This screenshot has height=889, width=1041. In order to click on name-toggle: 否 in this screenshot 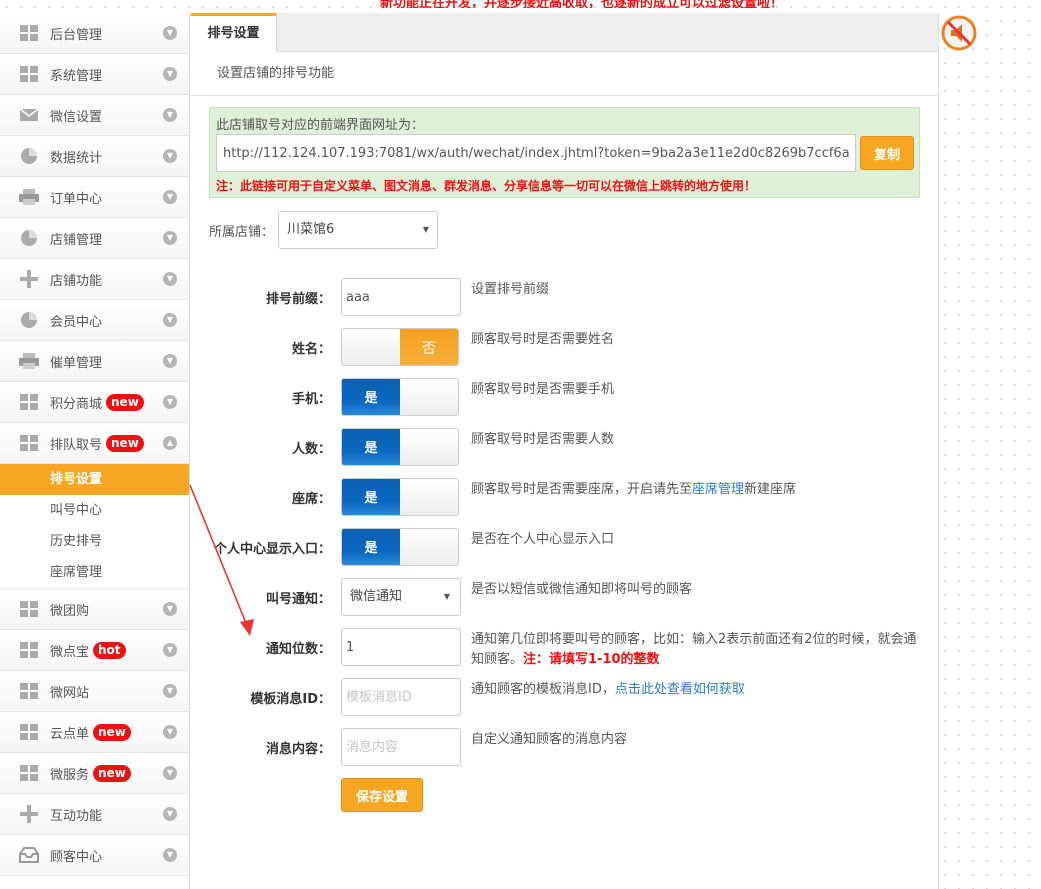, I will do `click(400, 347)`.